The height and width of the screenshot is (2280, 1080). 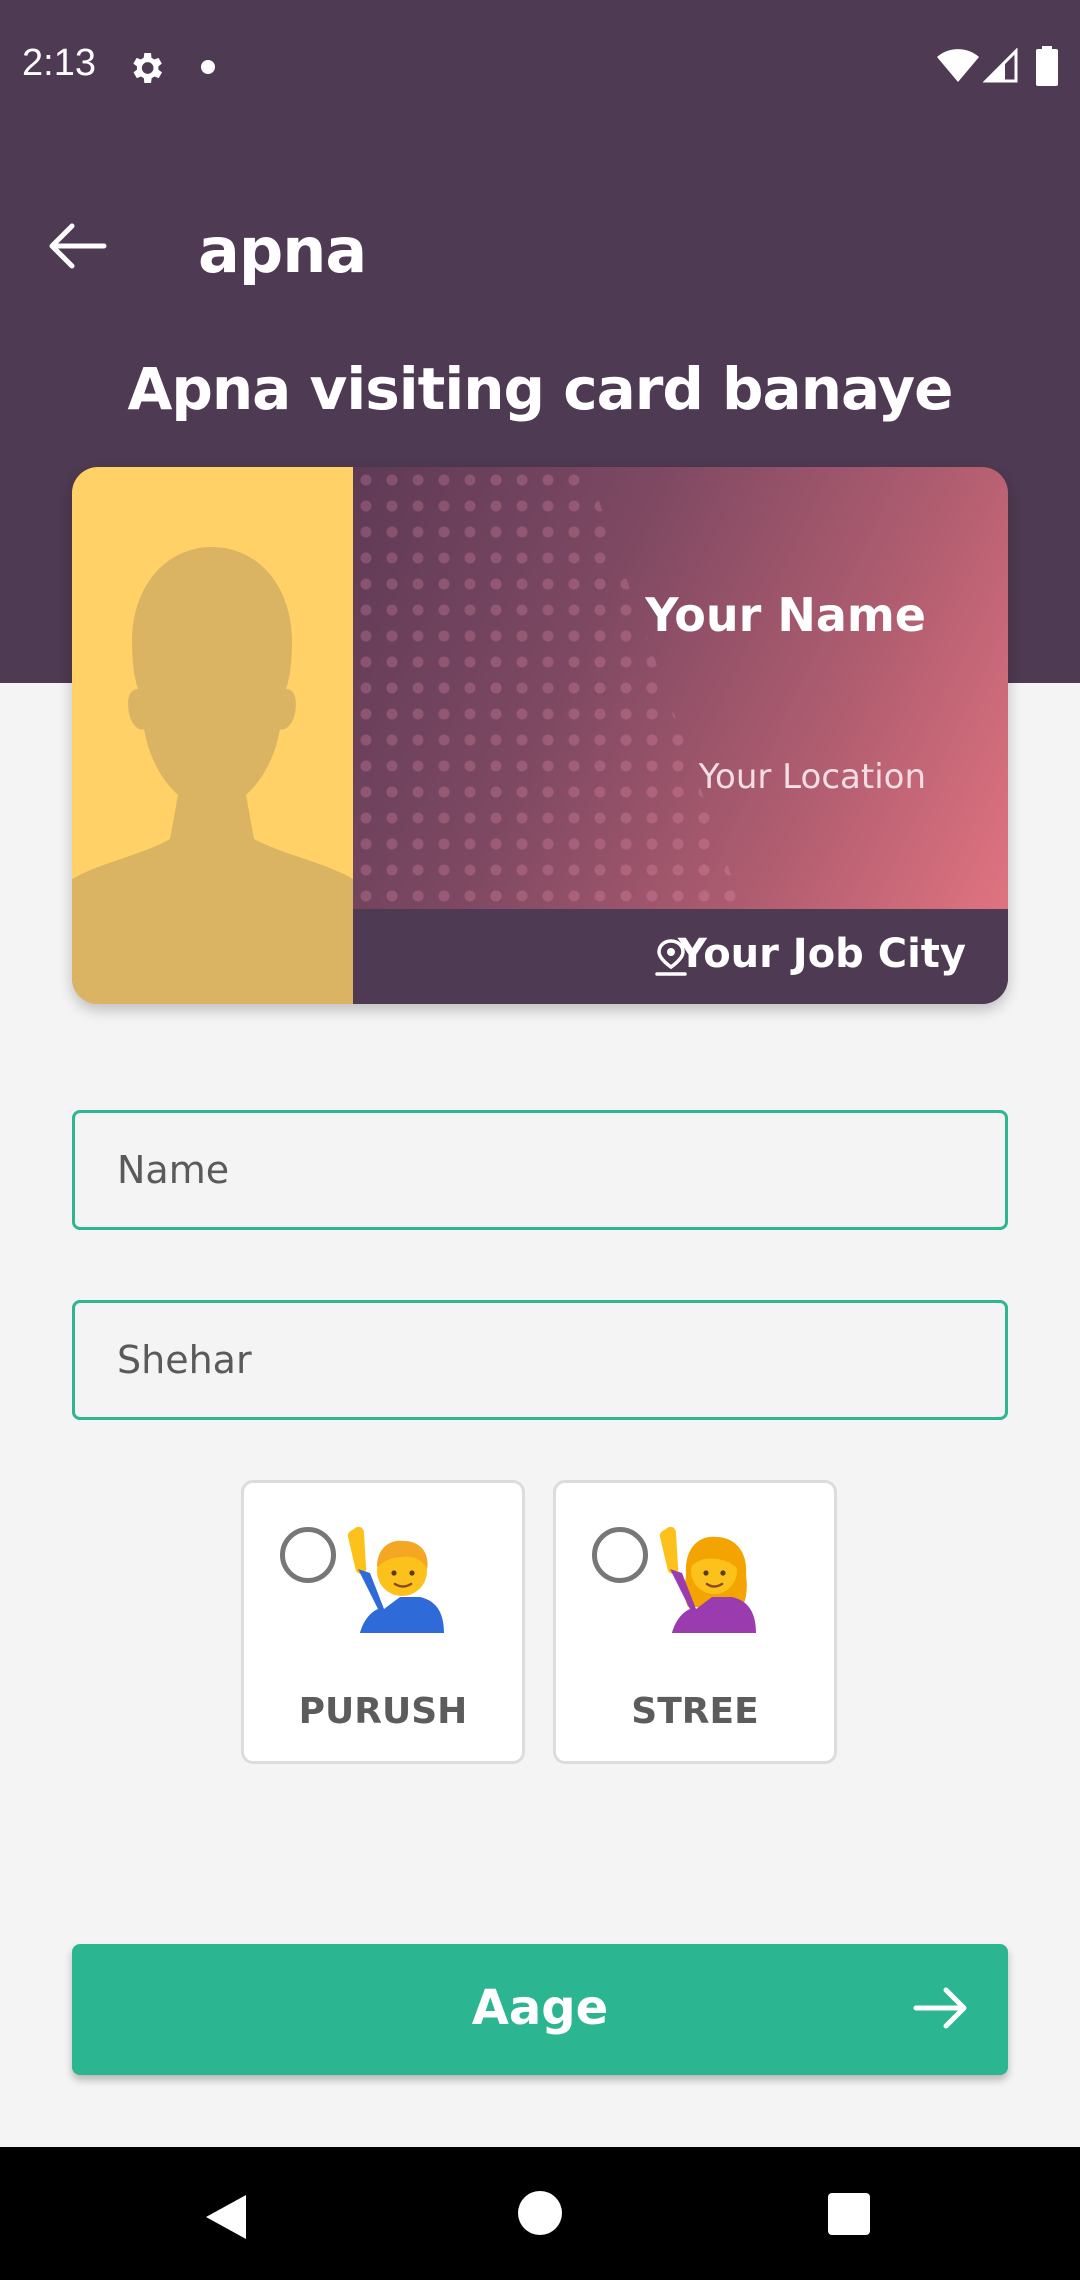 I want to click on gender-option-stree: STREE, so click(x=695, y=1622).